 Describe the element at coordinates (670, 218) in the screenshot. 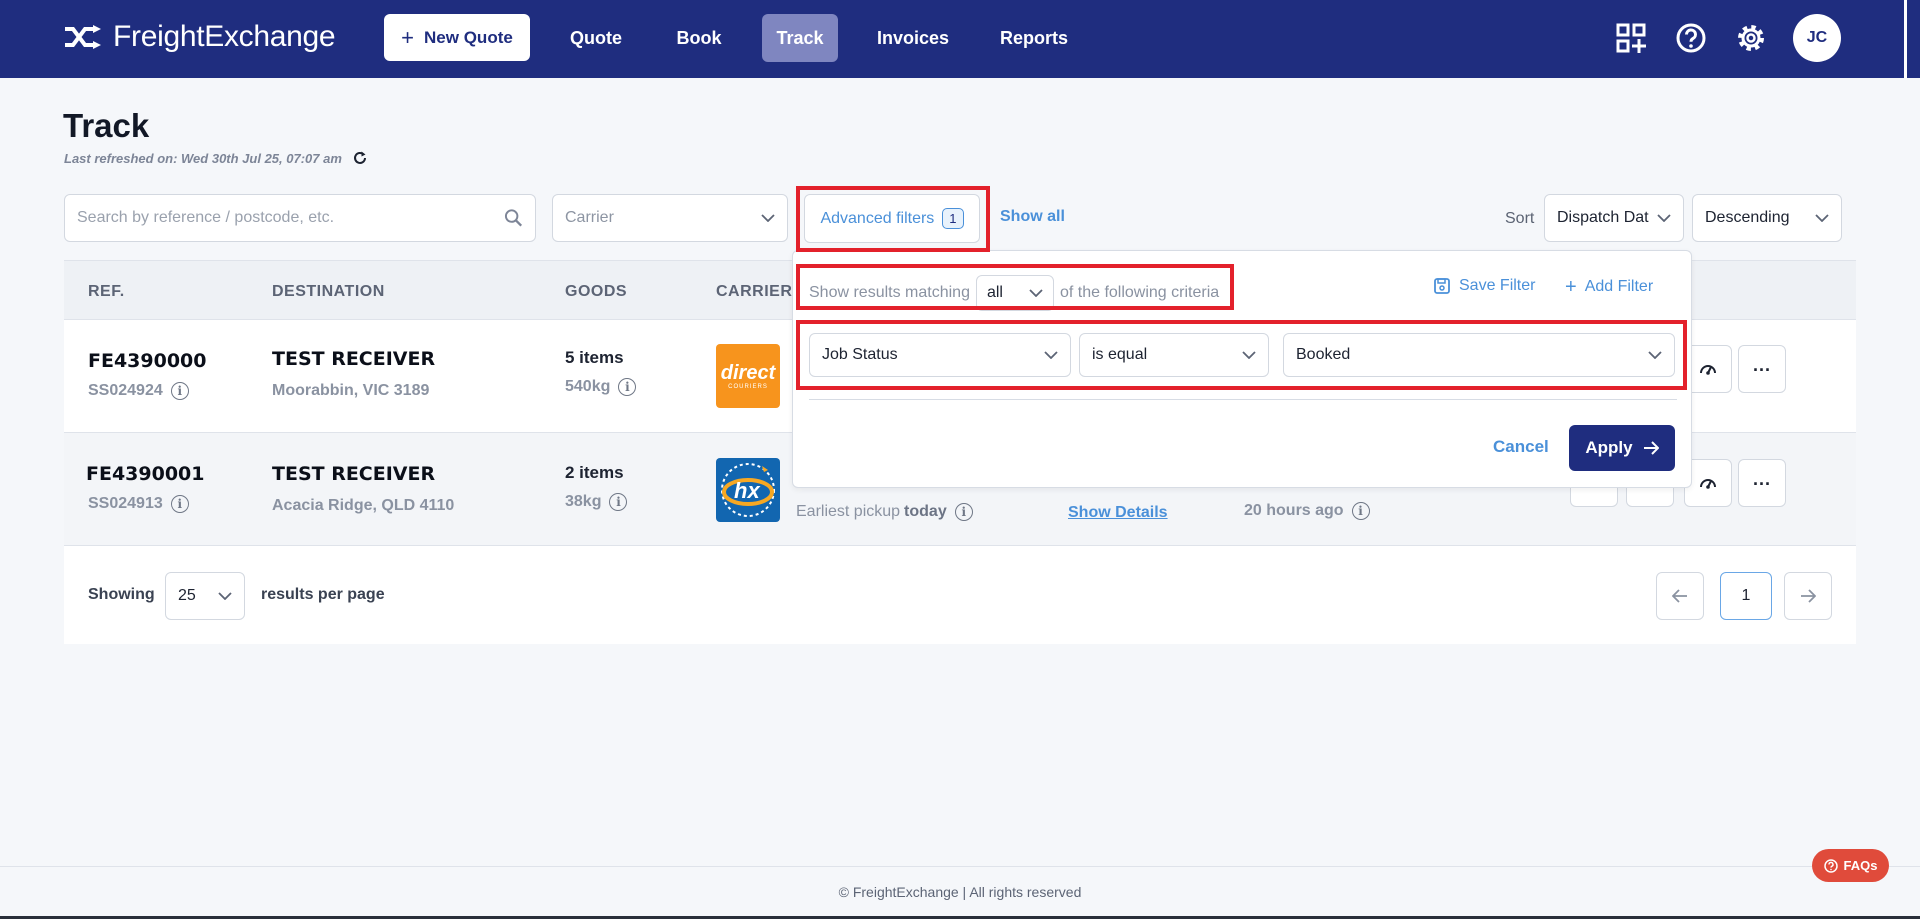

I see `carrier-select: Carrier` at that location.